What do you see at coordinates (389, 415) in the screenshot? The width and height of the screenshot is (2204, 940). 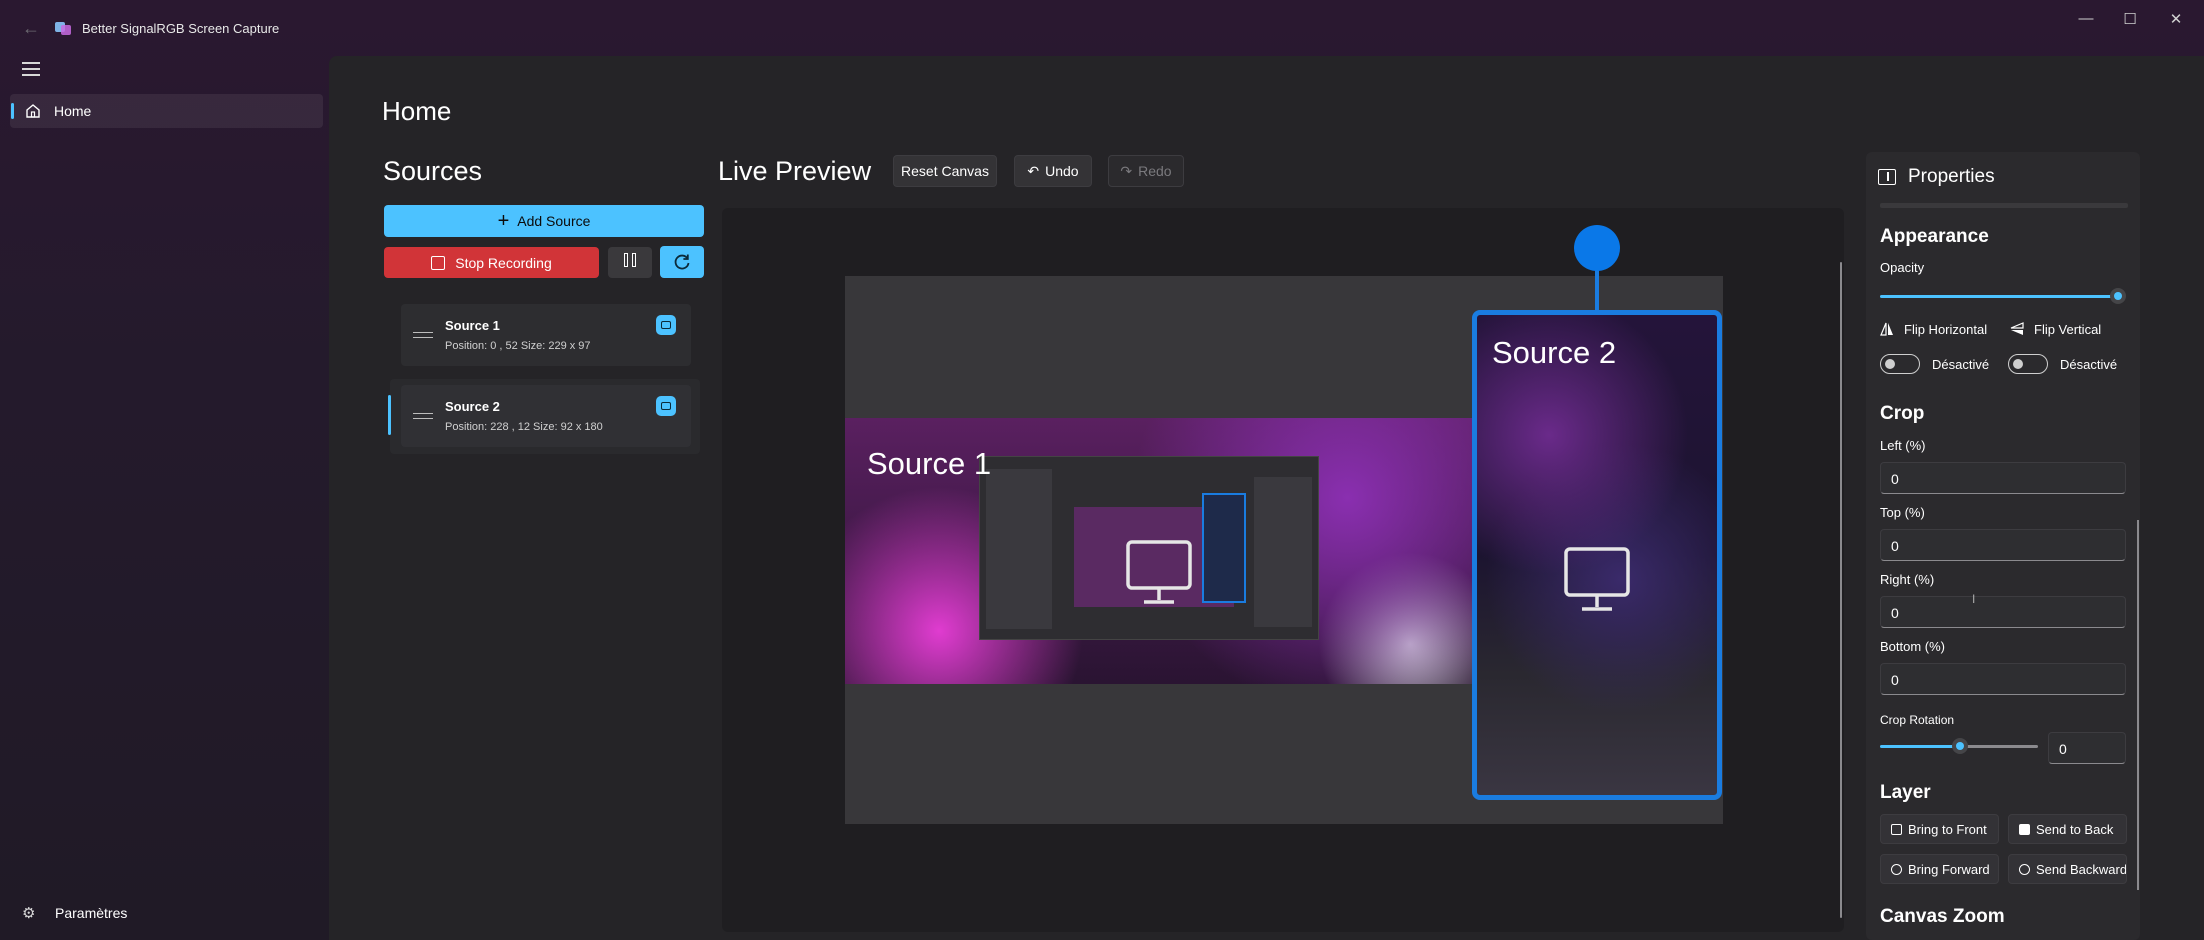 I see `source-selection-indicator` at bounding box center [389, 415].